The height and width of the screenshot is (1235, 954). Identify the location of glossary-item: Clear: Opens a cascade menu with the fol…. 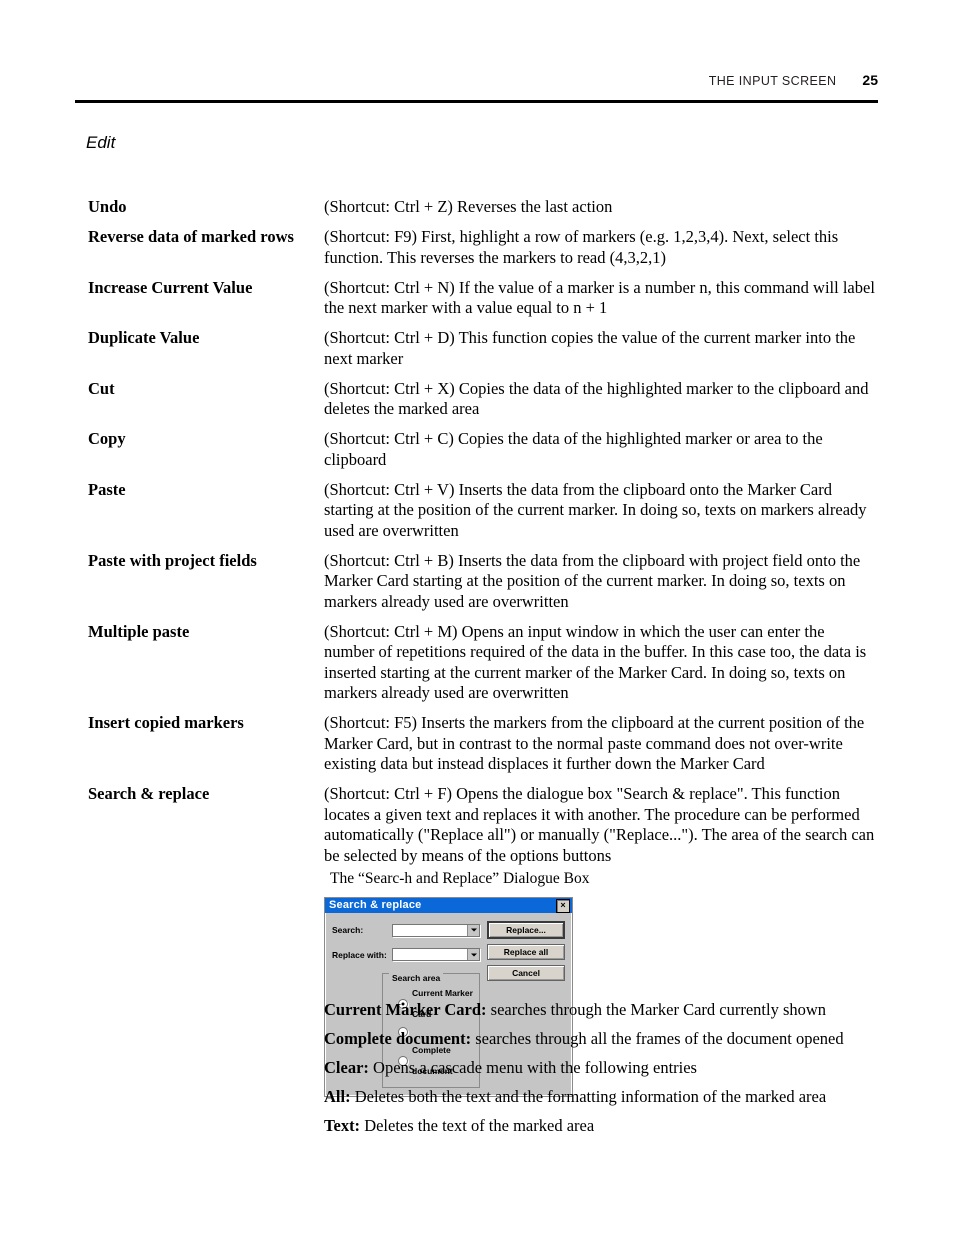
(601, 1068).